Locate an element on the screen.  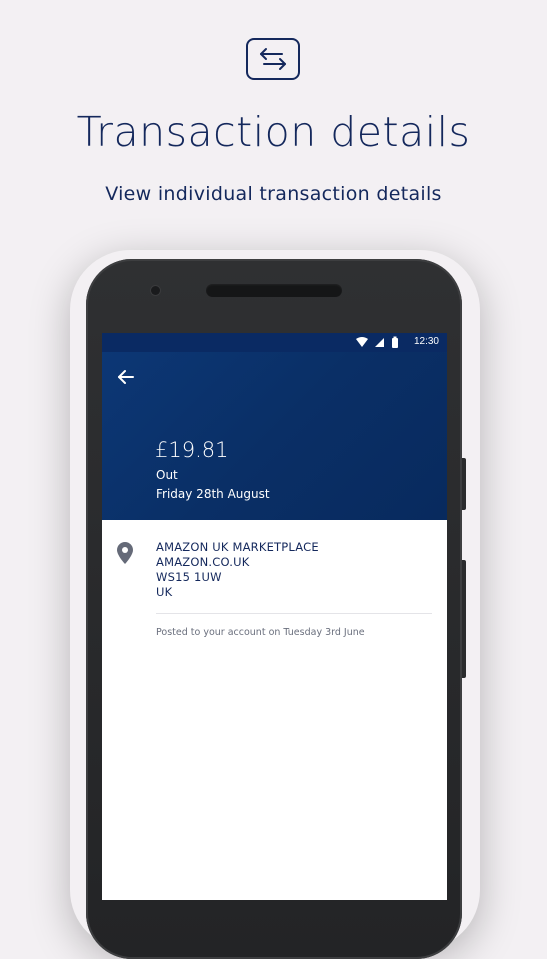
status-icons is located at coordinates (380, 342).